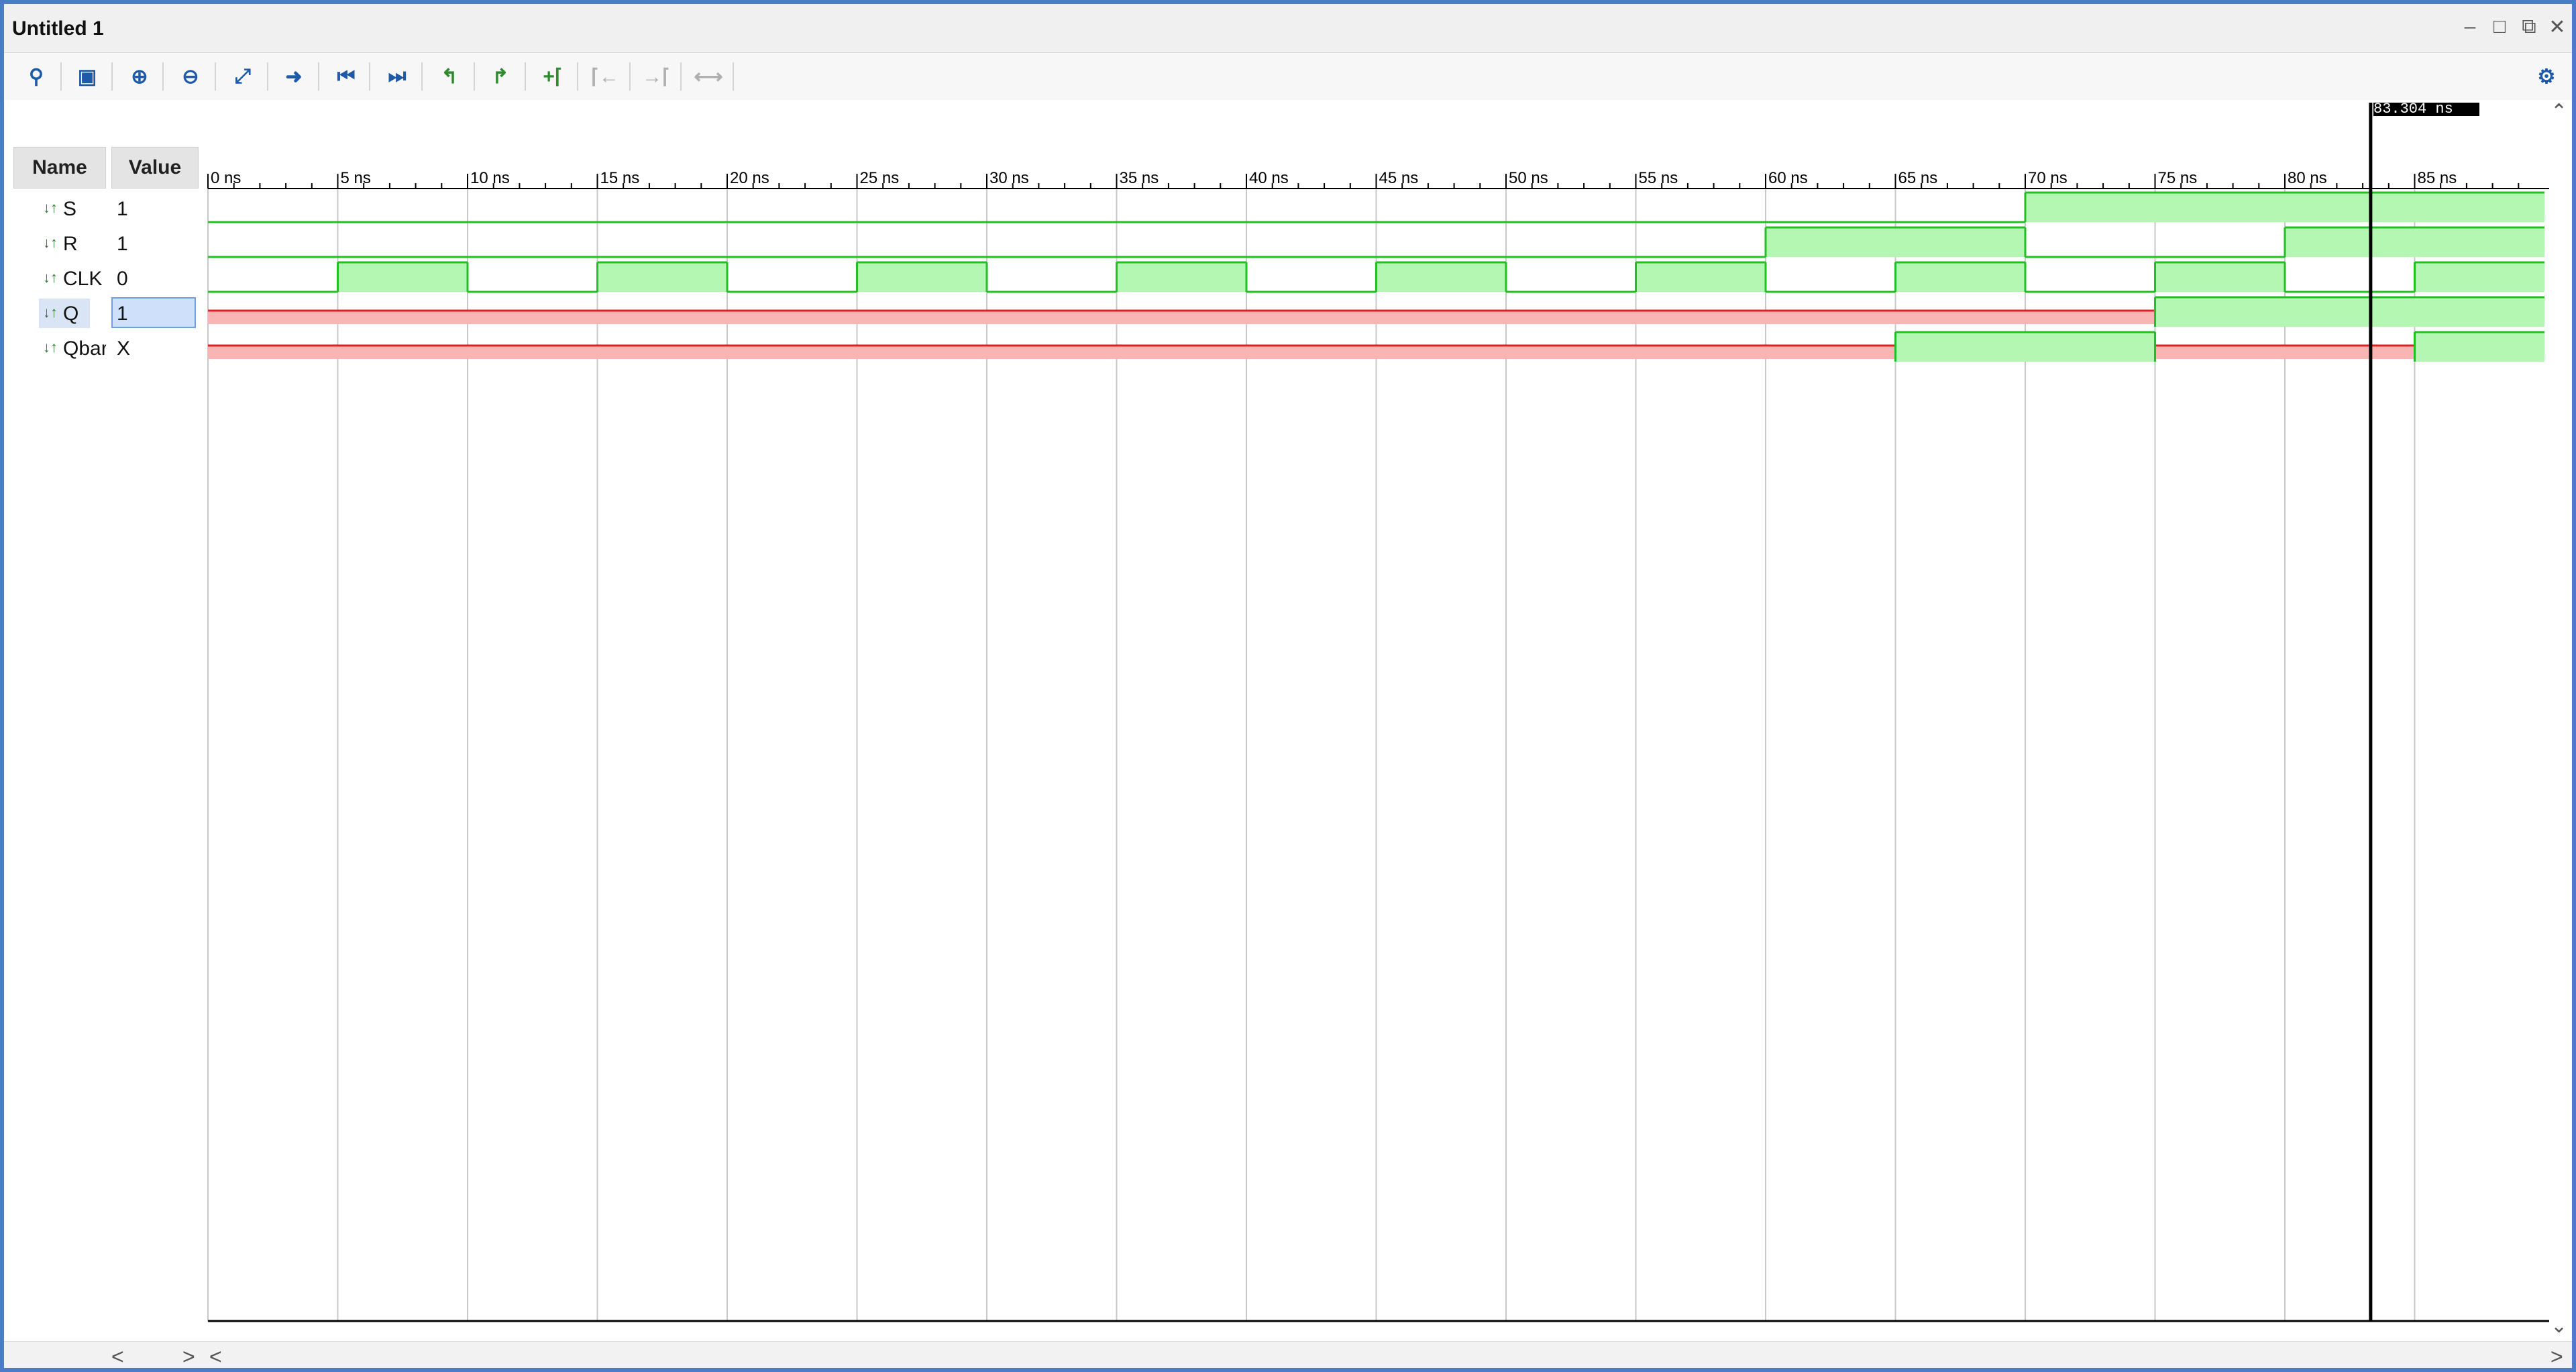 The width and height of the screenshot is (2576, 1372). Describe the element at coordinates (1288, 1354) in the screenshot. I see `horizontal-scrollbar: < > < >` at that location.